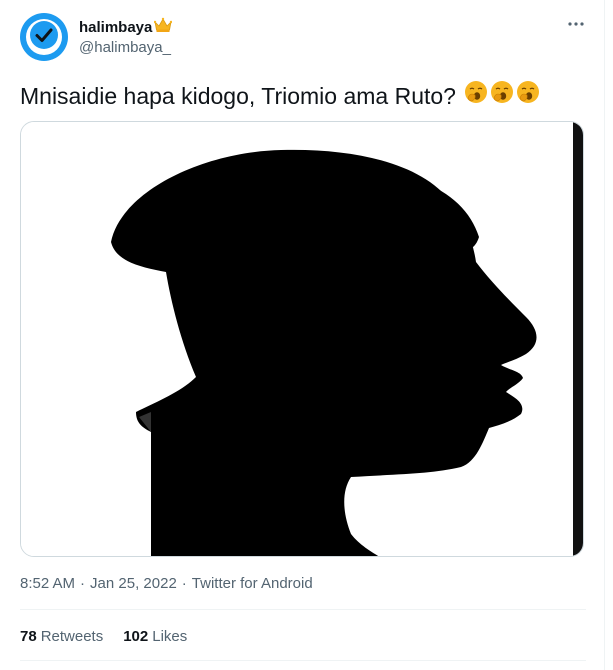  Describe the element at coordinates (163, 27) in the screenshot. I see `crown-icon` at that location.